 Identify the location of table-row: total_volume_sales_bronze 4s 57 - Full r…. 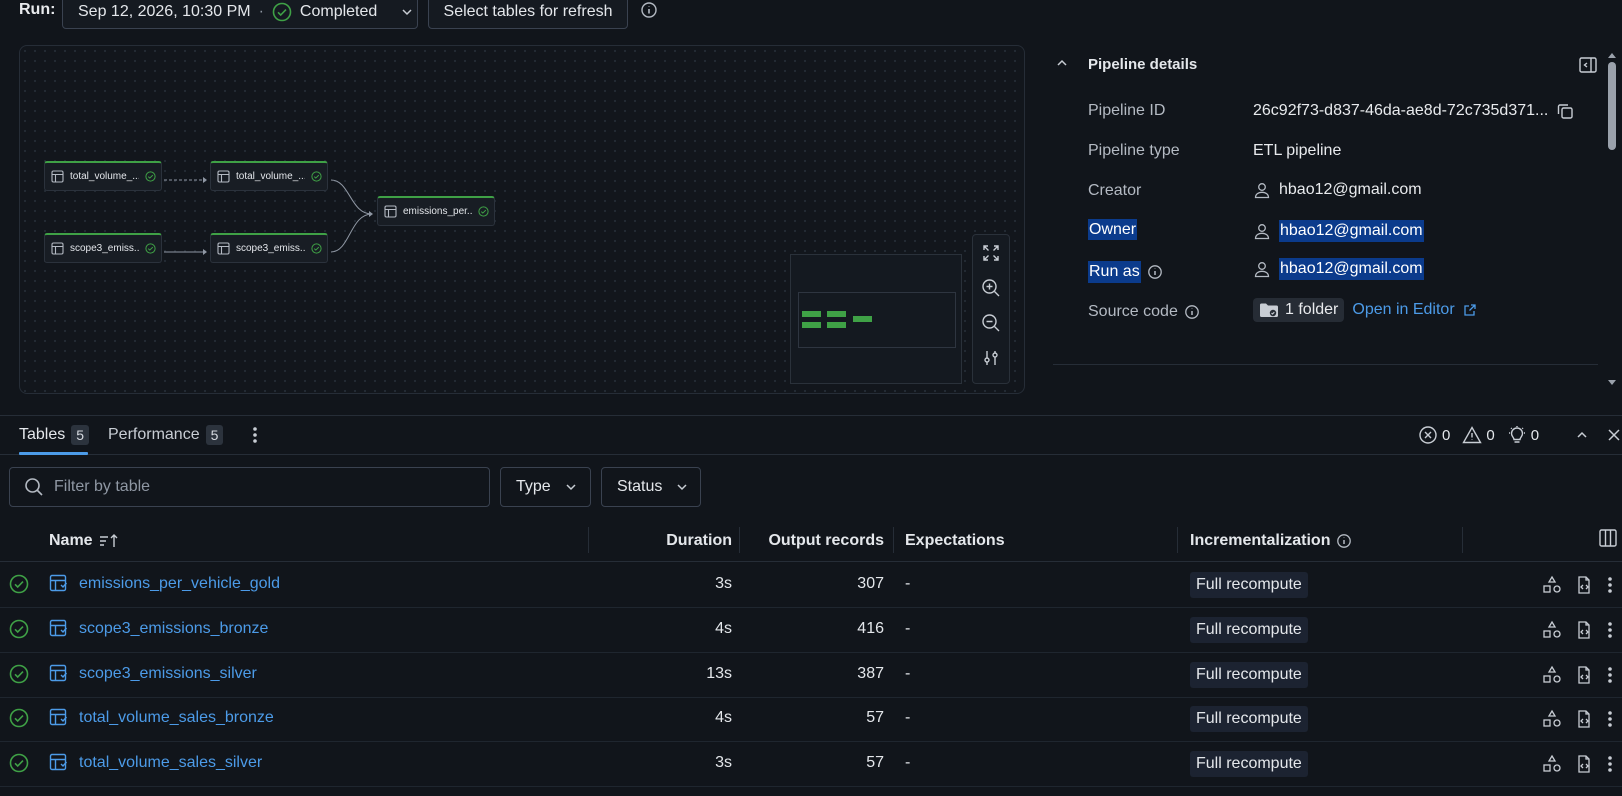
(811, 720).